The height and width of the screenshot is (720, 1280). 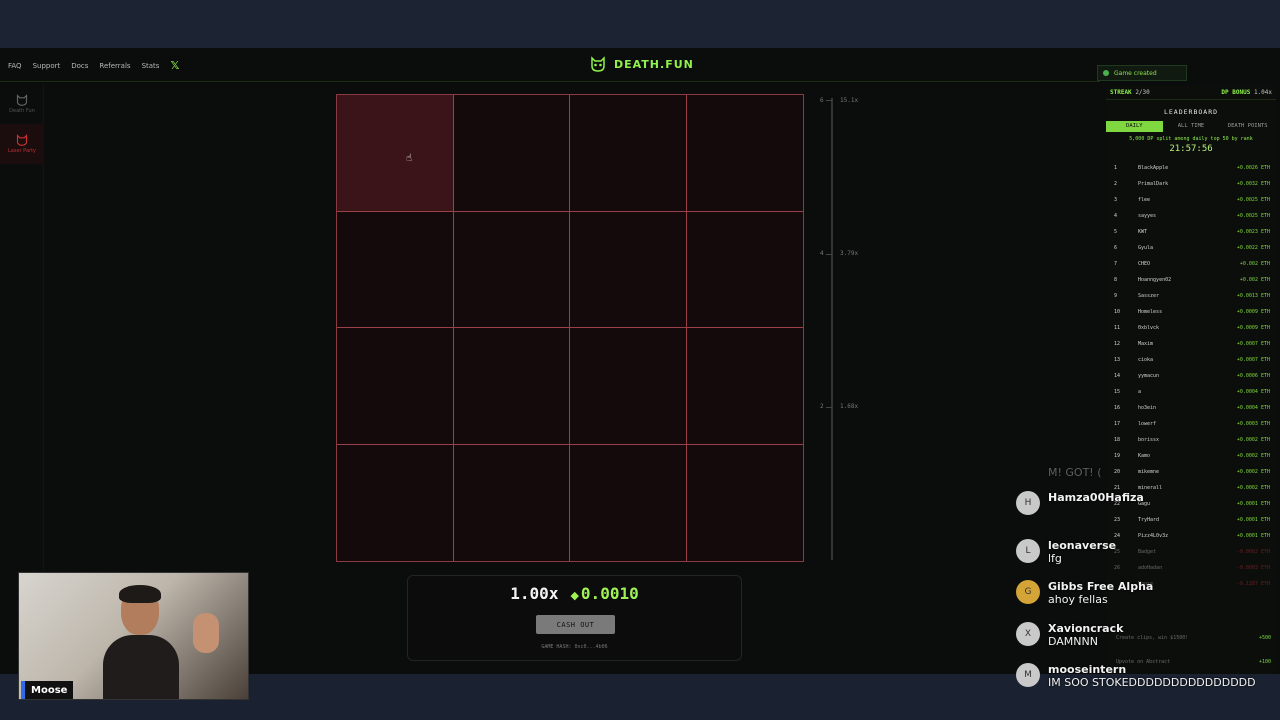 I want to click on leaderboard-rank: 2, so click(x=1116, y=184).